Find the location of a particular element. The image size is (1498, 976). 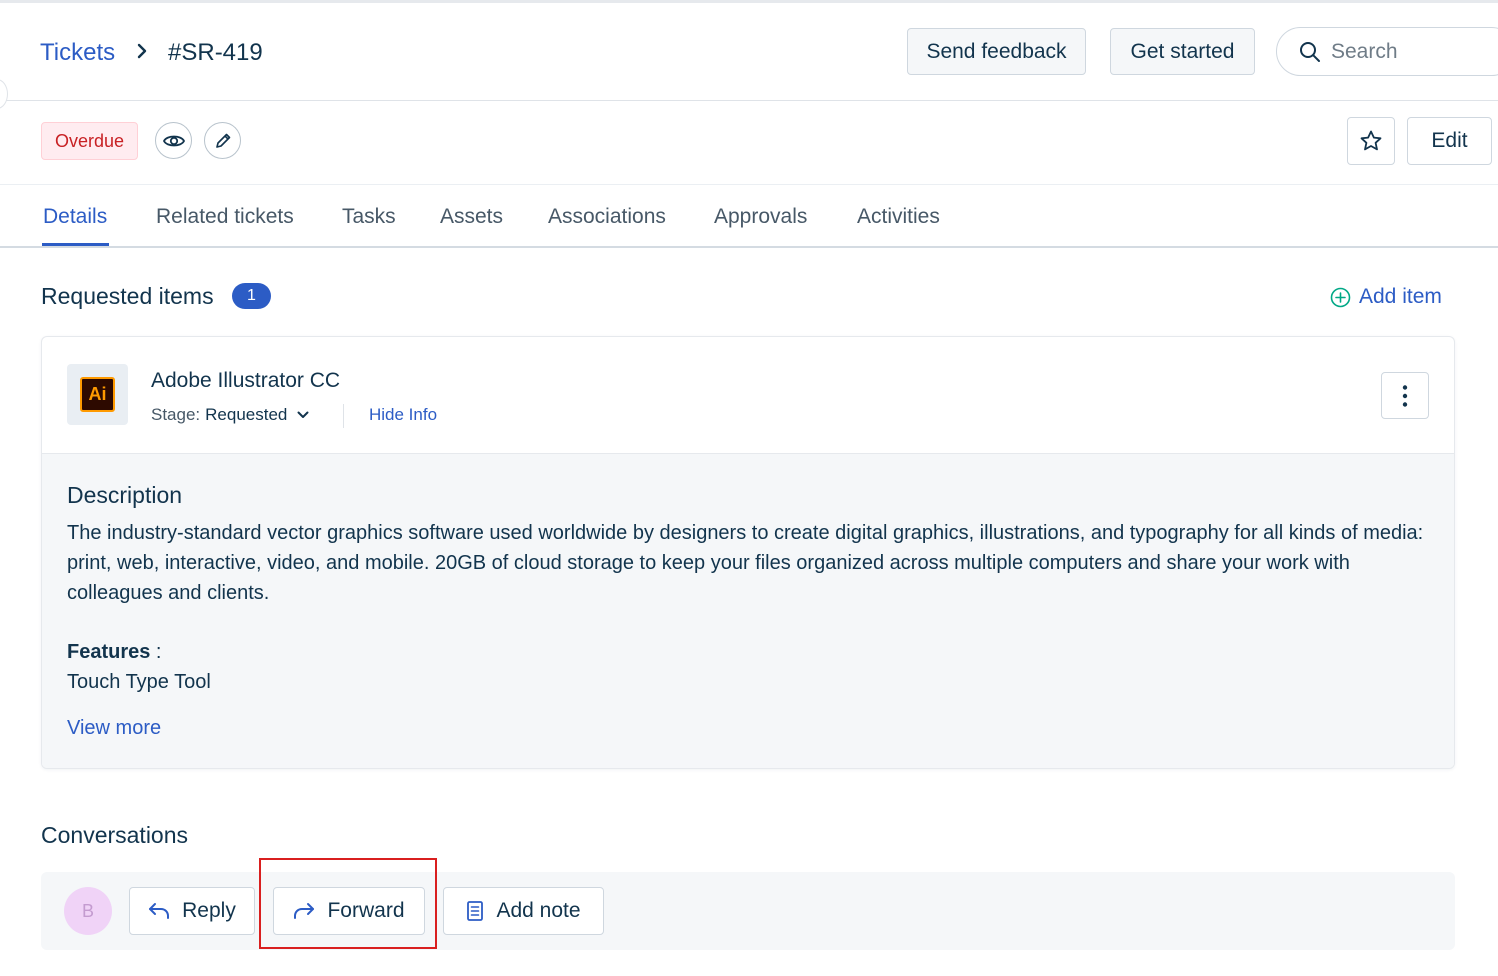

edit-pencil-button is located at coordinates (222, 140).